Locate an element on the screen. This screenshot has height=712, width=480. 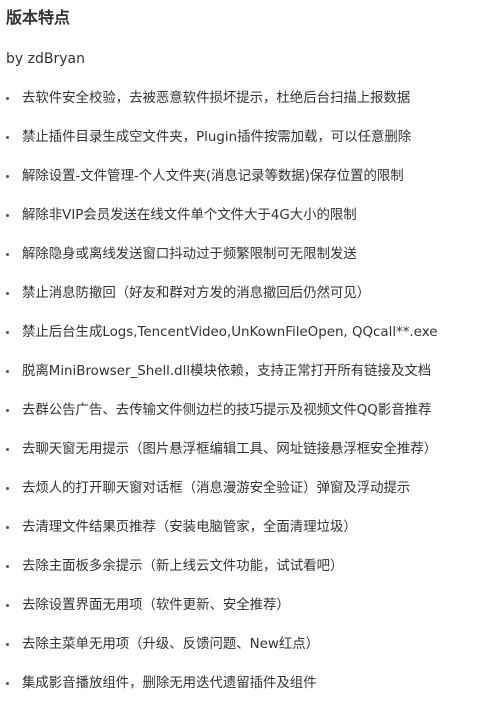
feature-text: 解除非VIP会员发送在线文件单个文件大于4G大小的限制 is located at coordinates (189, 215).